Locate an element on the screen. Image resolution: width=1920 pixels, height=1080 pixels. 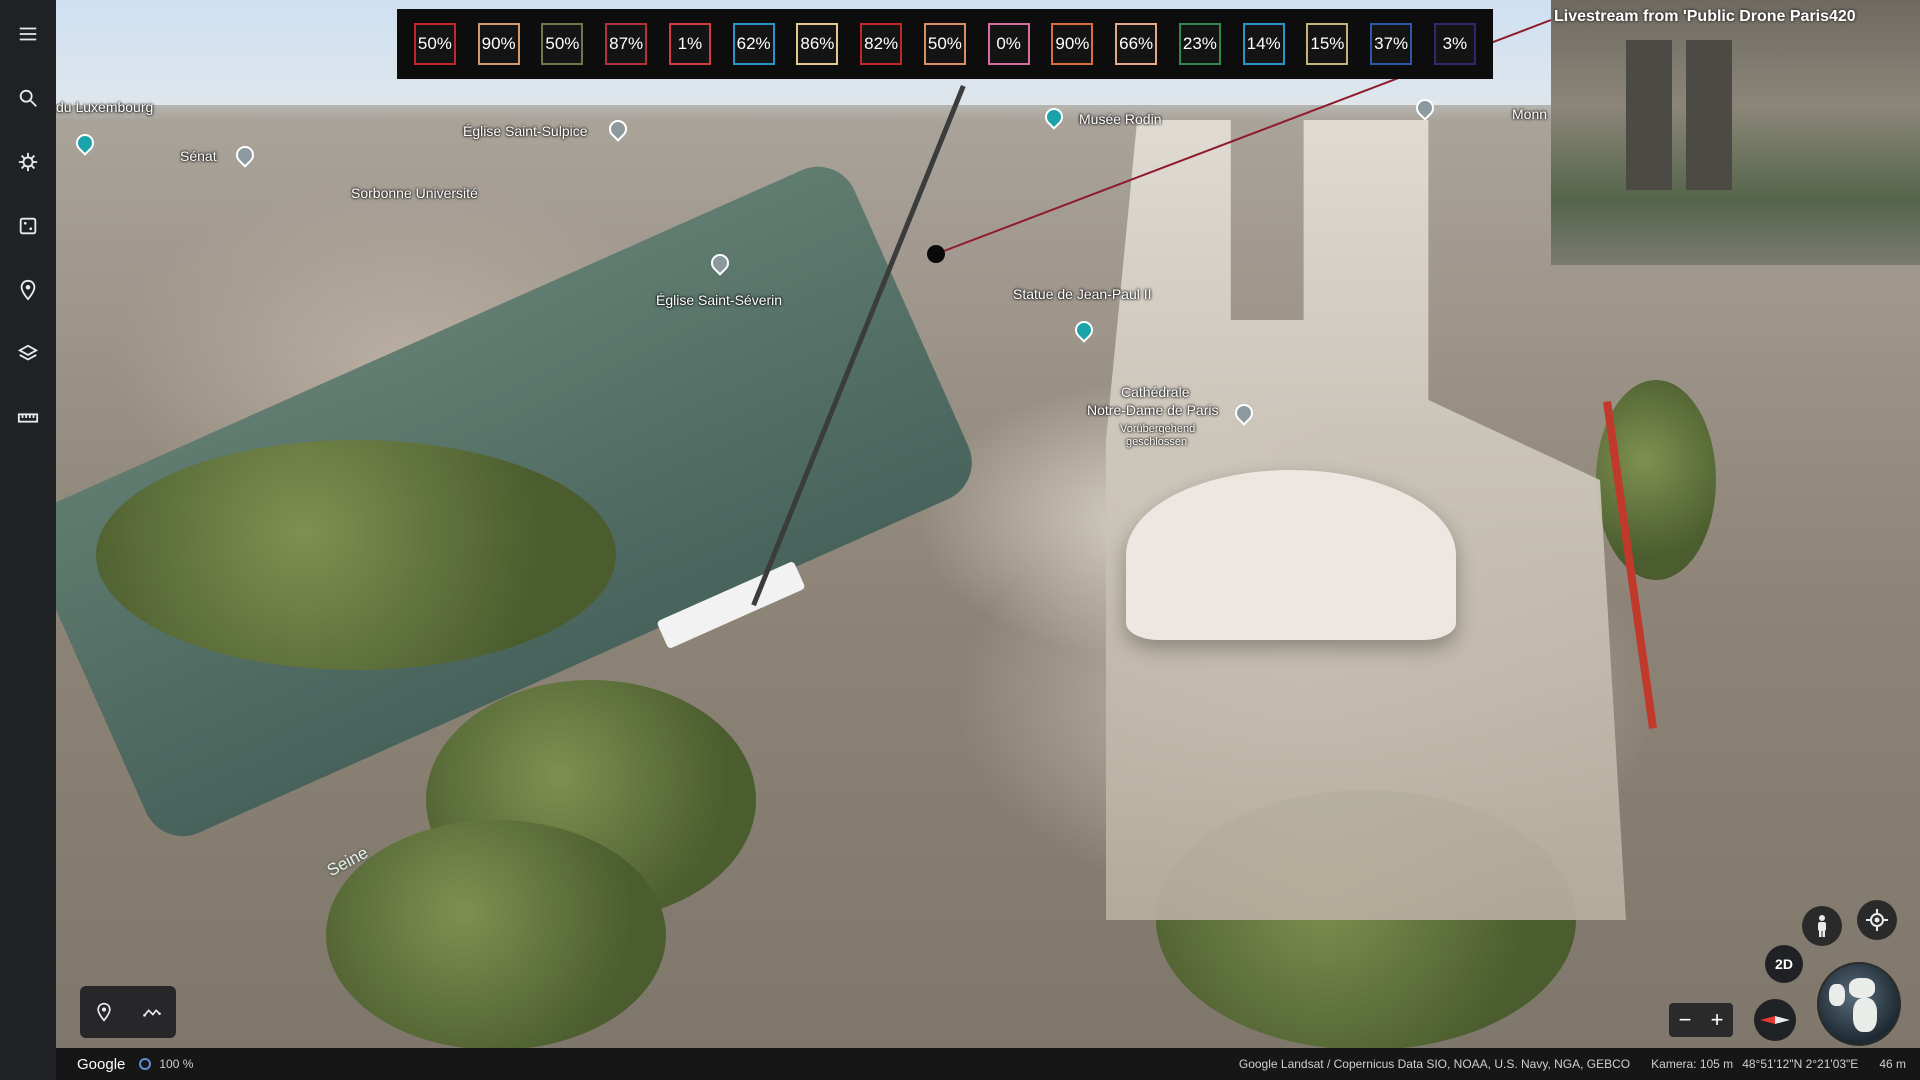
ground-altitude: 46 m is located at coordinates (1892, 1064).